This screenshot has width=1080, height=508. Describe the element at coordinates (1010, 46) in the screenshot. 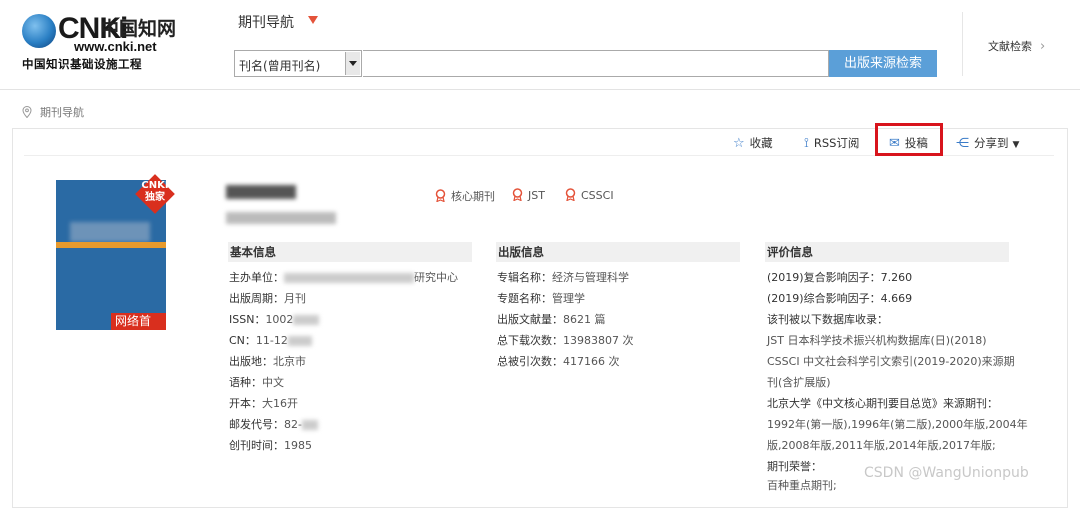

I see `doc-search-label: 文献检索` at that location.